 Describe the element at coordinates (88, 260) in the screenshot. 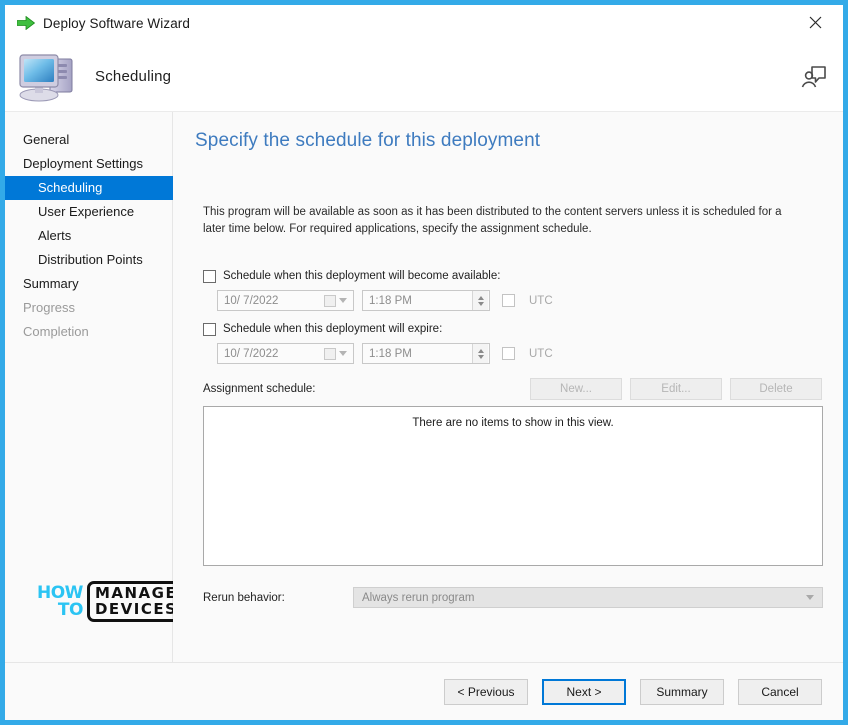

I see `sidebar-item-distribution-points: Distribution Points` at that location.